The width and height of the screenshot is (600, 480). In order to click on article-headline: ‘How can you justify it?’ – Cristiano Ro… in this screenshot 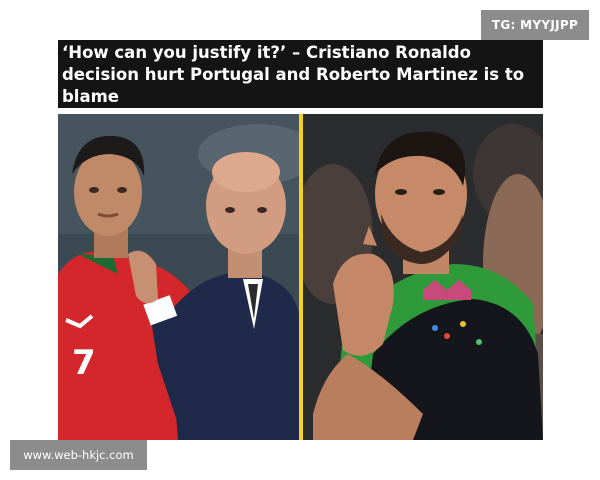, I will do `click(300, 74)`.